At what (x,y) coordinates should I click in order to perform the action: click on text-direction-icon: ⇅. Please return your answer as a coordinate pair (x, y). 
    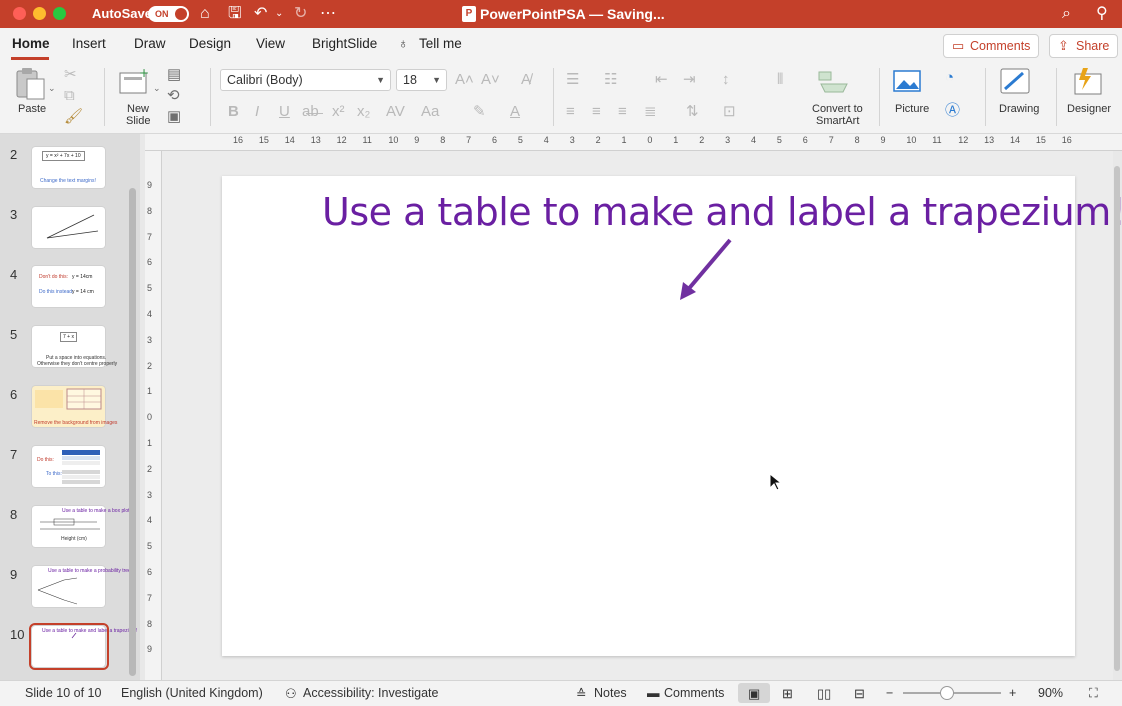
    Looking at the image, I should click on (692, 112).